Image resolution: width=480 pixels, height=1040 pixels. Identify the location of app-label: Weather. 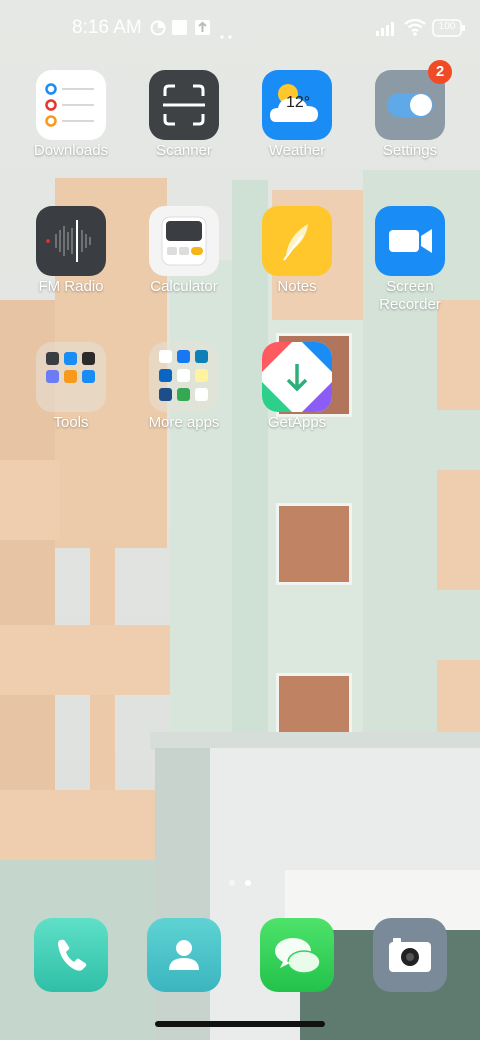
(297, 150).